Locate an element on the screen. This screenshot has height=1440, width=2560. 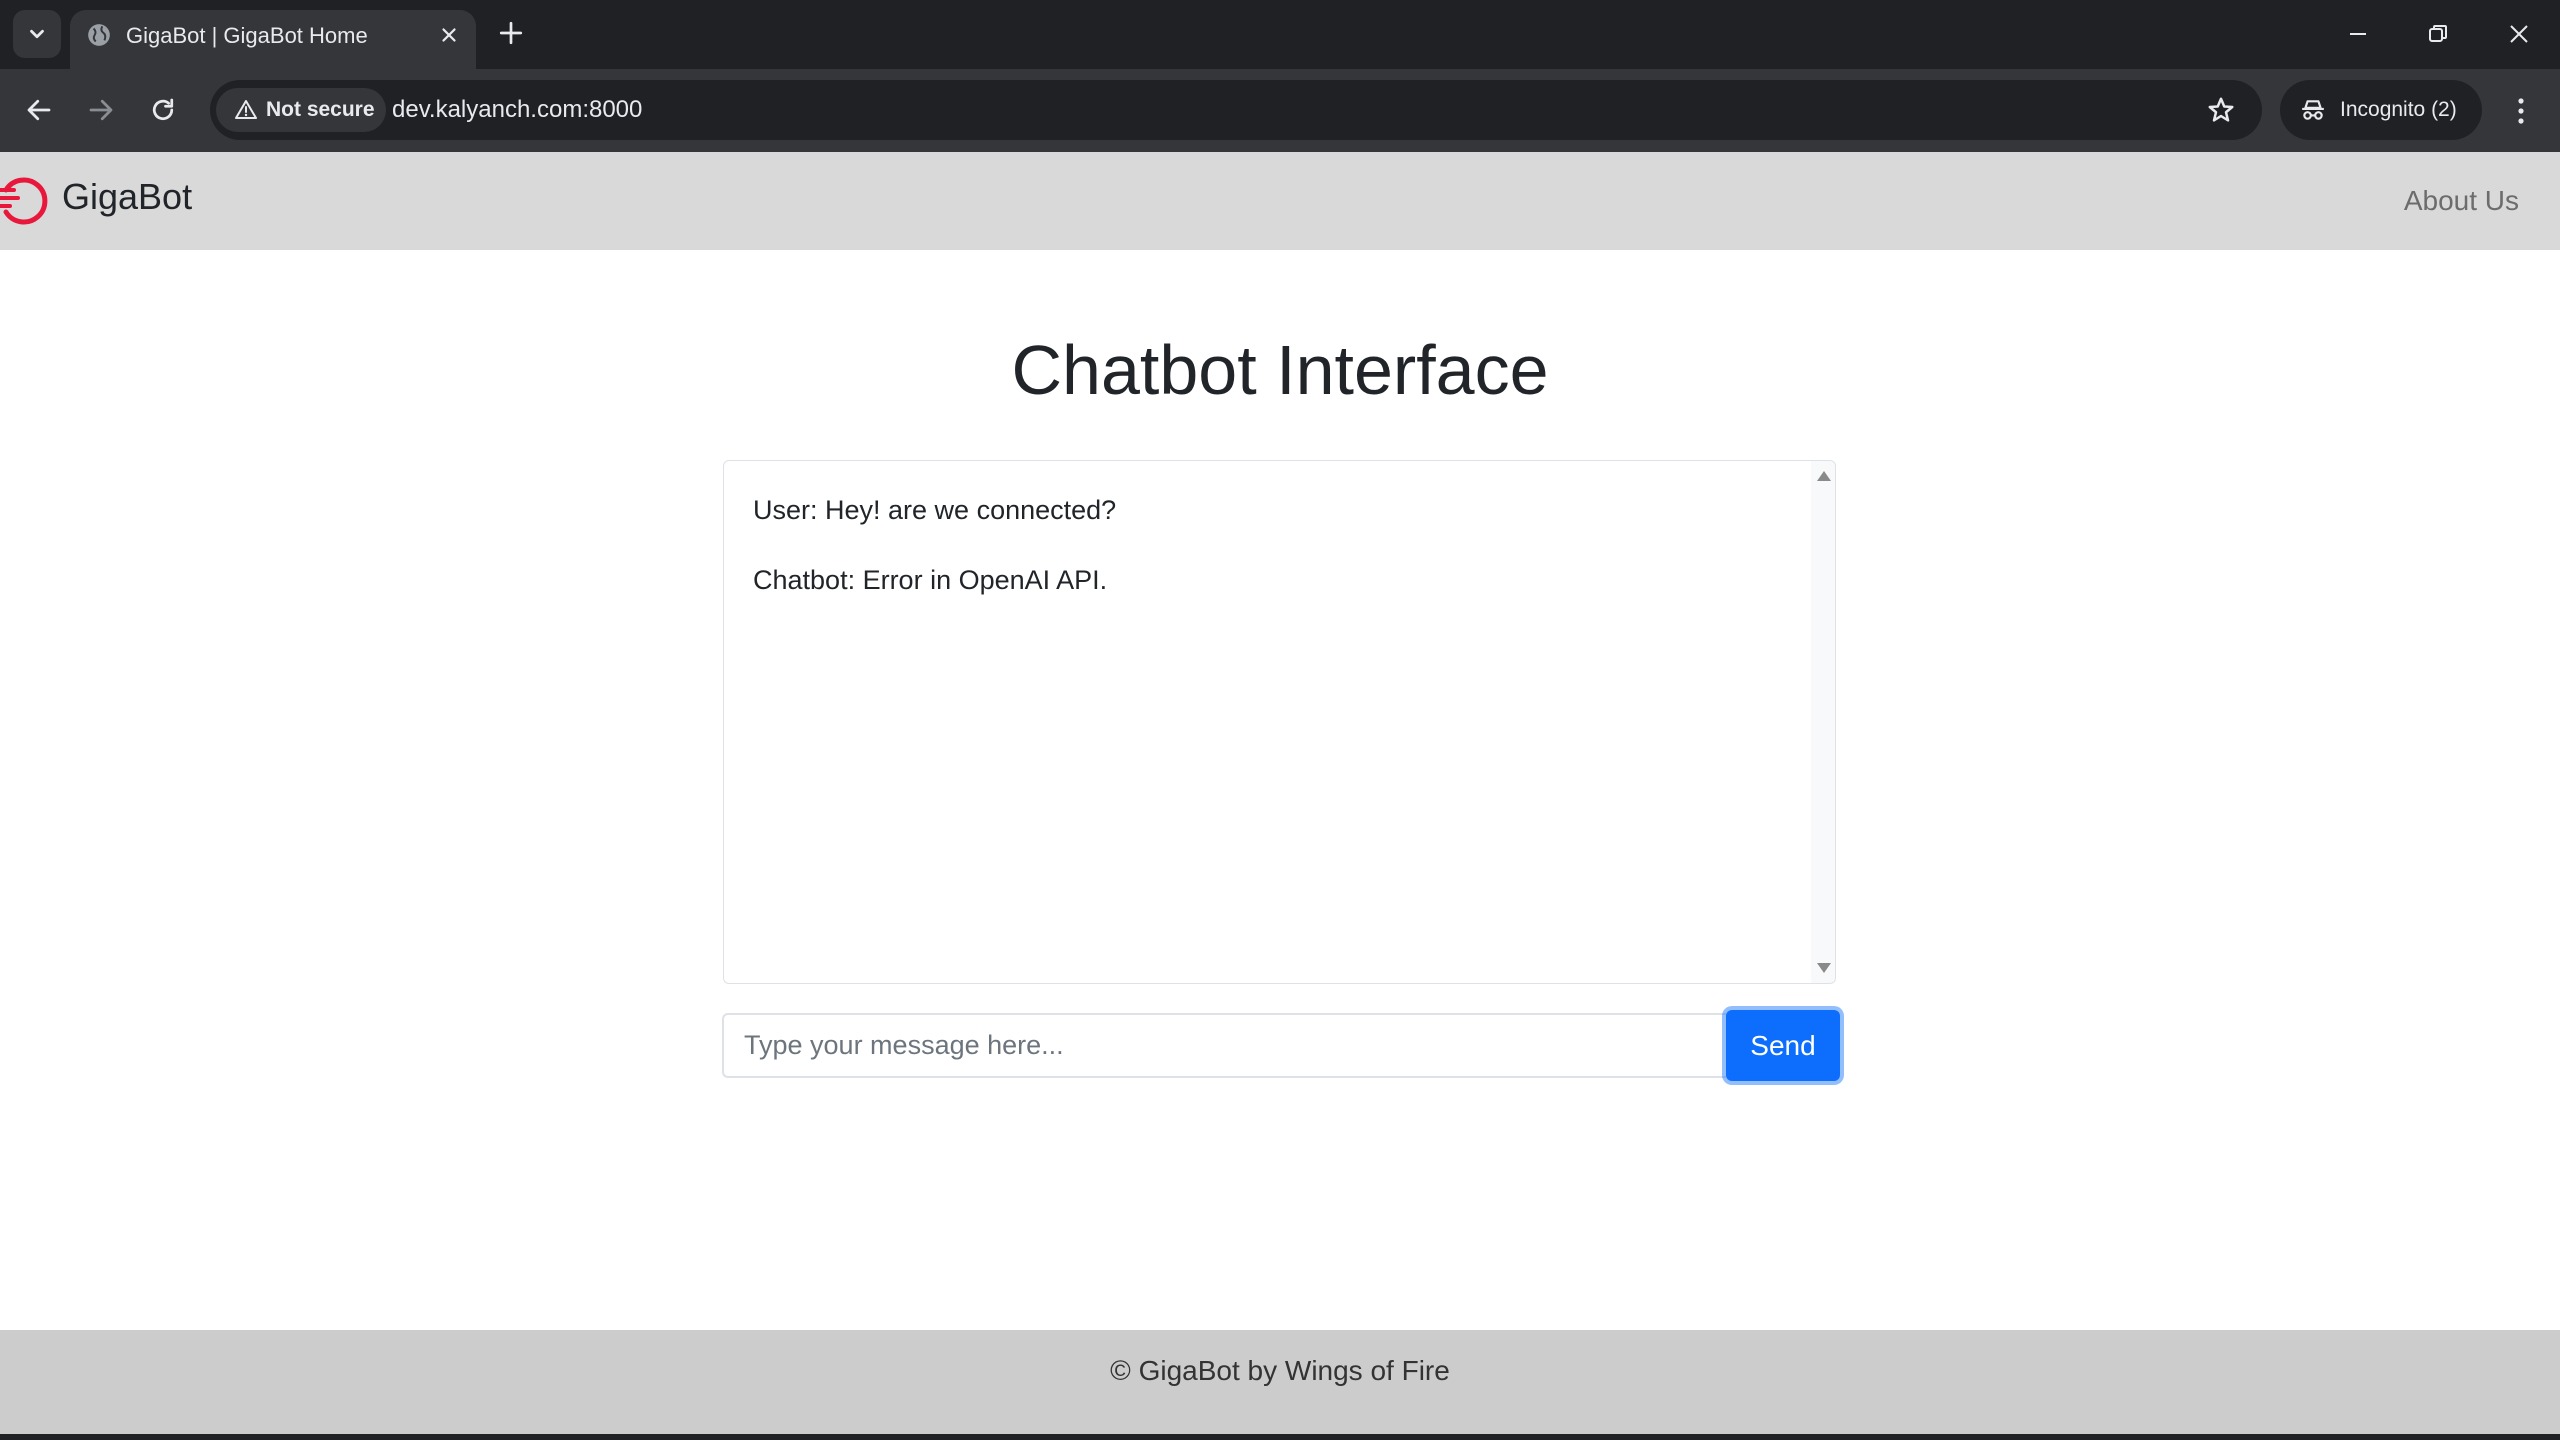
chat-scrollbar is located at coordinates (1823, 722).